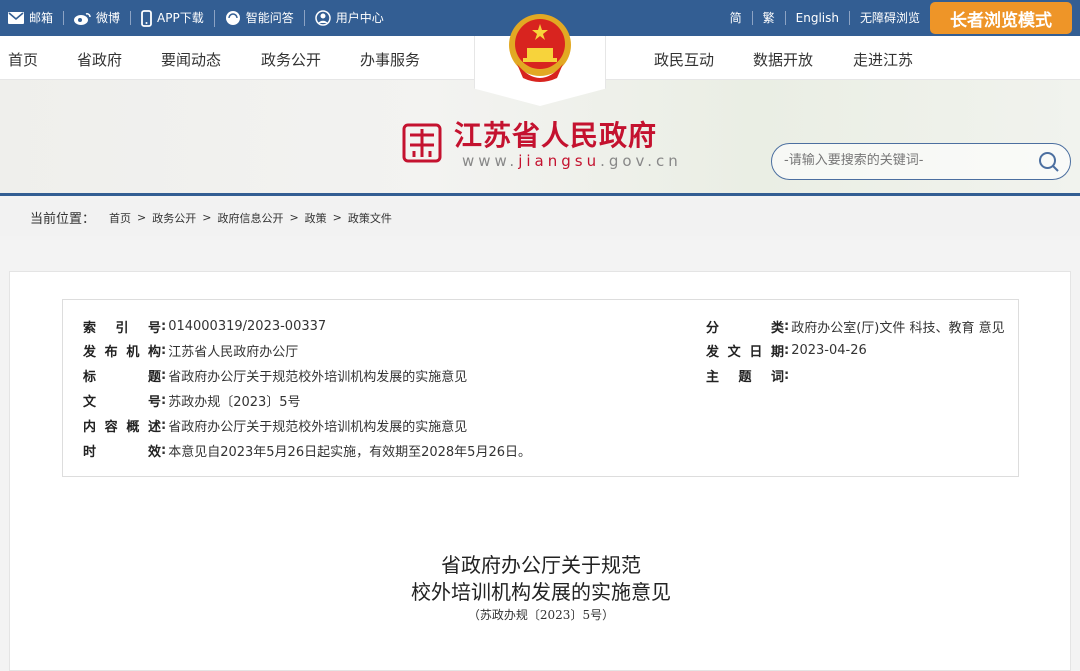  What do you see at coordinates (829, 351) in the screenshot?
I see `info-value: 2023-04-26` at bounding box center [829, 351].